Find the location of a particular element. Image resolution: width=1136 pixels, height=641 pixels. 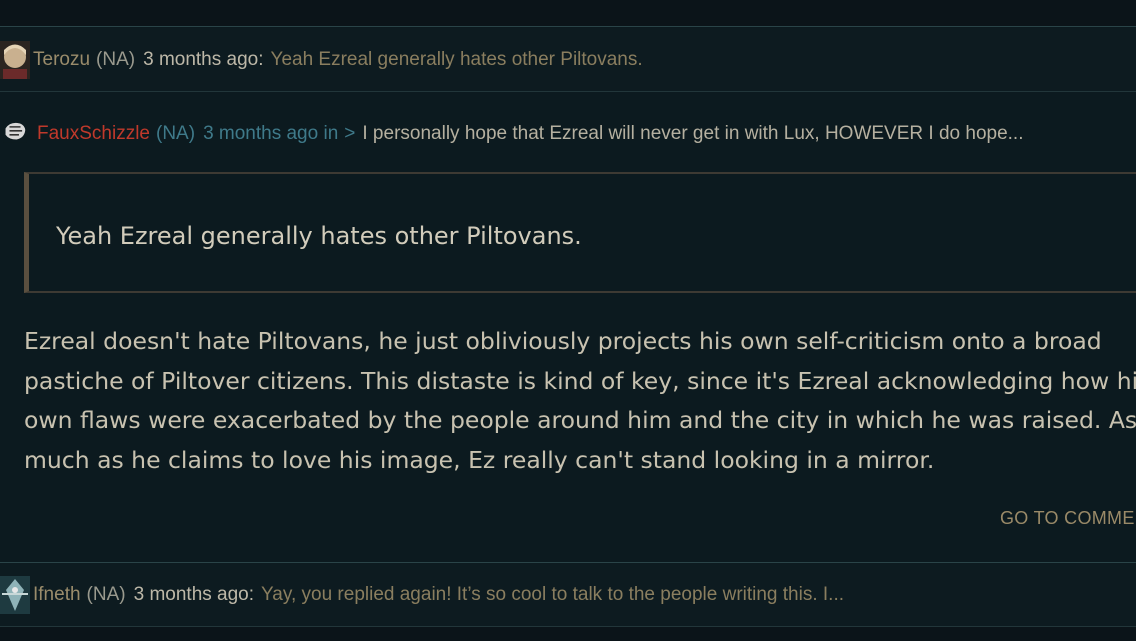

comment-author: FauxSchizzle is located at coordinates (93, 134).